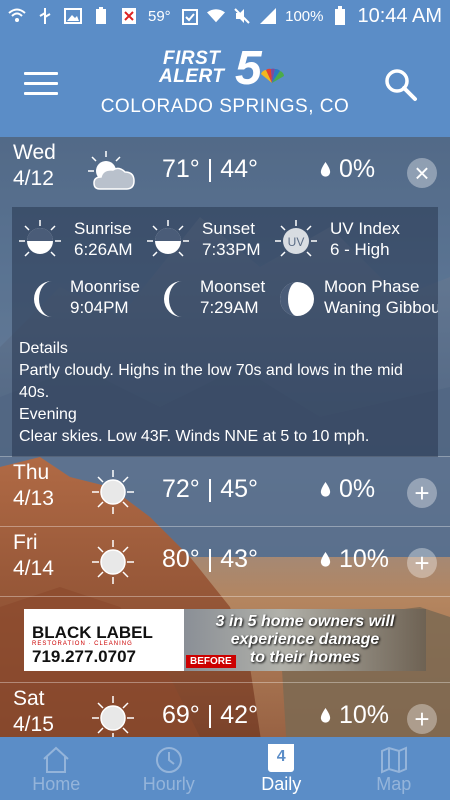 The height and width of the screenshot is (800, 450). What do you see at coordinates (56, 759) in the screenshot?
I see `home-icon` at bounding box center [56, 759].